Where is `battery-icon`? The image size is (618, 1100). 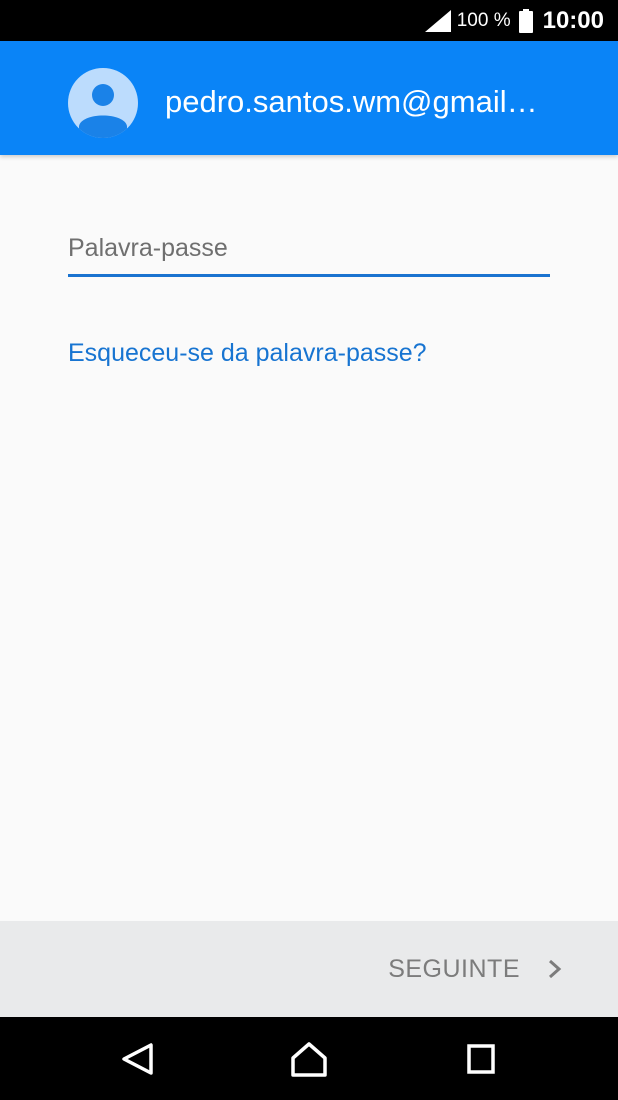
battery-icon is located at coordinates (525, 20).